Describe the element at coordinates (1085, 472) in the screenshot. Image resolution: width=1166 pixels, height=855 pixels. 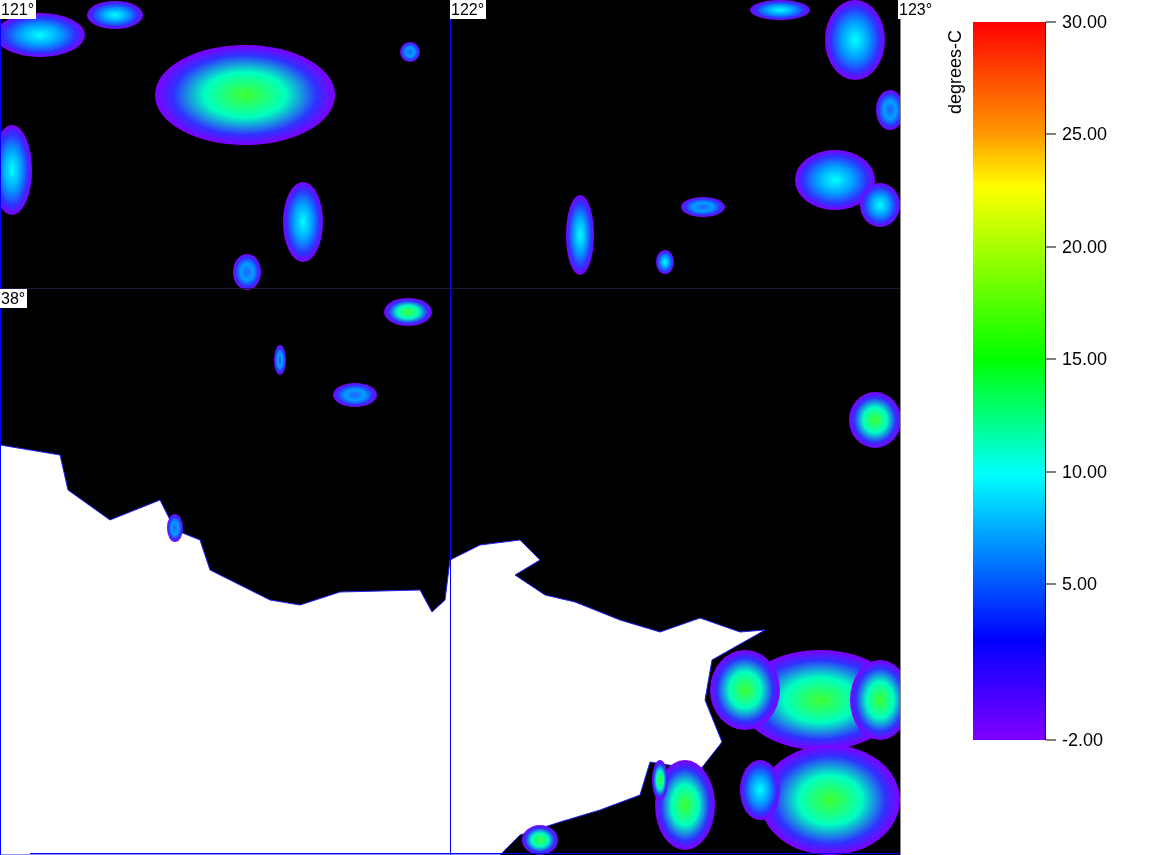
I see `tick-label: 10.00` at that location.